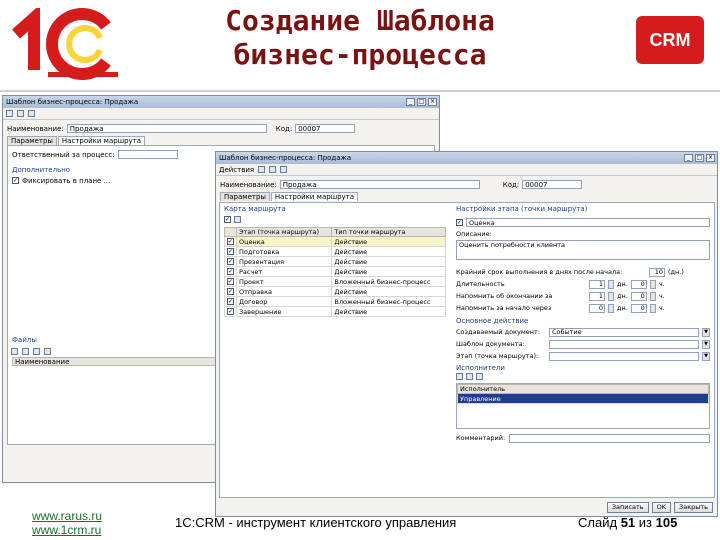 This screenshot has width=720, height=540. I want to click on table-row: ✓ Договор Вложенный бизнес-процесс, so click(335, 301).